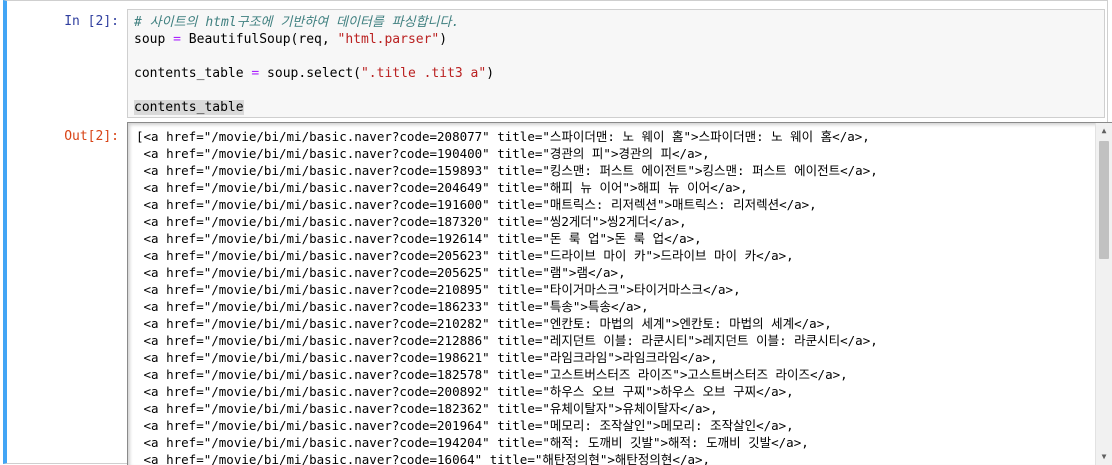 The height and width of the screenshot is (465, 1112). What do you see at coordinates (193, 73) in the screenshot?
I see `code-token: contents_table` at bounding box center [193, 73].